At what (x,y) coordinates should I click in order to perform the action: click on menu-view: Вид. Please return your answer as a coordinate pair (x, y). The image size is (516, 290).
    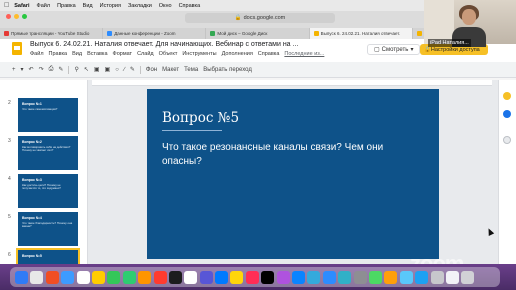
    Looking at the image, I should click on (88, 6).